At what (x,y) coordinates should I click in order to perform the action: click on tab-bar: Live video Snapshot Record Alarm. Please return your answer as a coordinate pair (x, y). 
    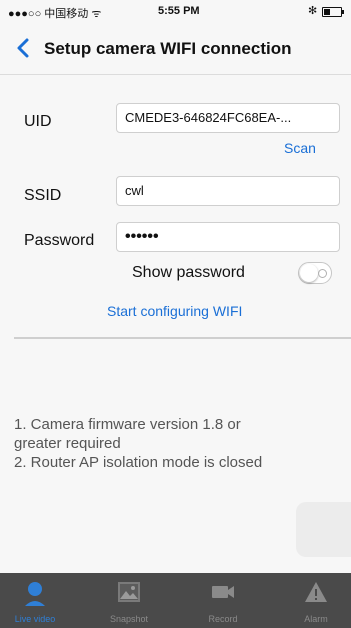
    Looking at the image, I should click on (175, 600).